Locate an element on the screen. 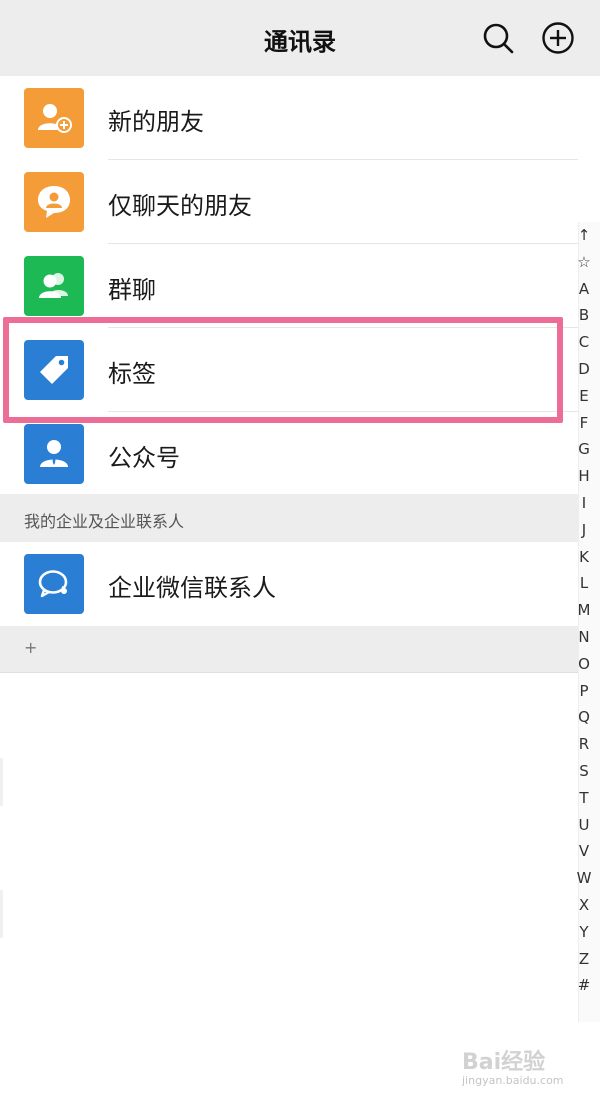 The width and height of the screenshot is (600, 1101). row-label: 群聊 is located at coordinates (132, 290).